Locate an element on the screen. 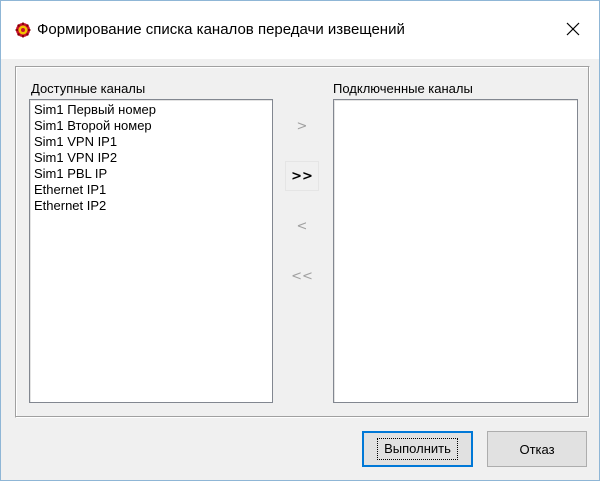 The image size is (600, 481). list-item: Sim1 VPN IP2 is located at coordinates (151, 158).